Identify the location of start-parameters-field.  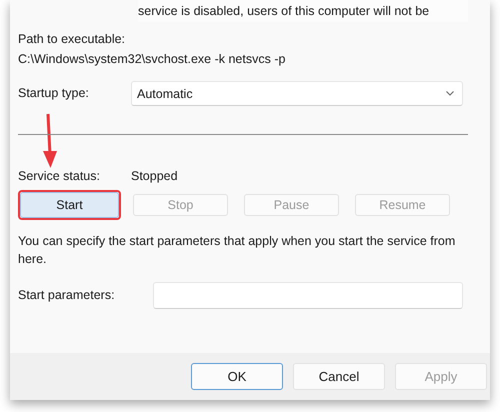
(308, 295).